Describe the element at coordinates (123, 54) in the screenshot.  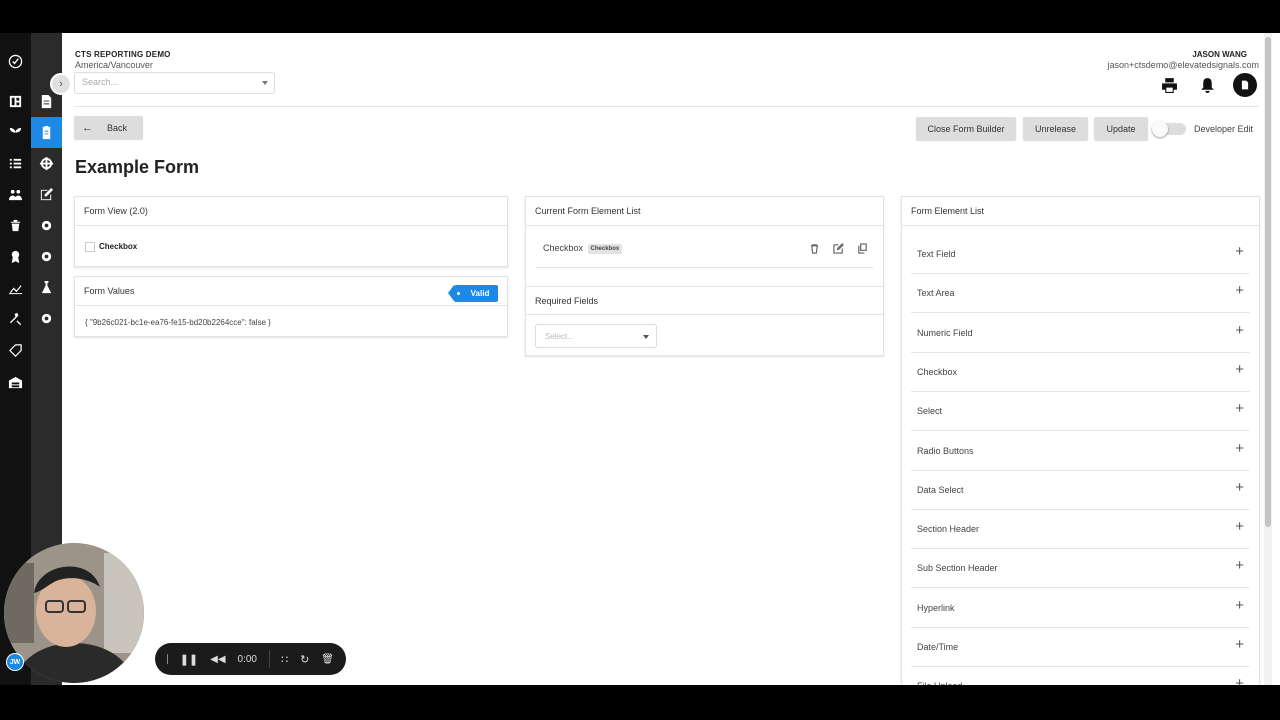
I see `org-name: CTS REPORTING DEMO` at that location.